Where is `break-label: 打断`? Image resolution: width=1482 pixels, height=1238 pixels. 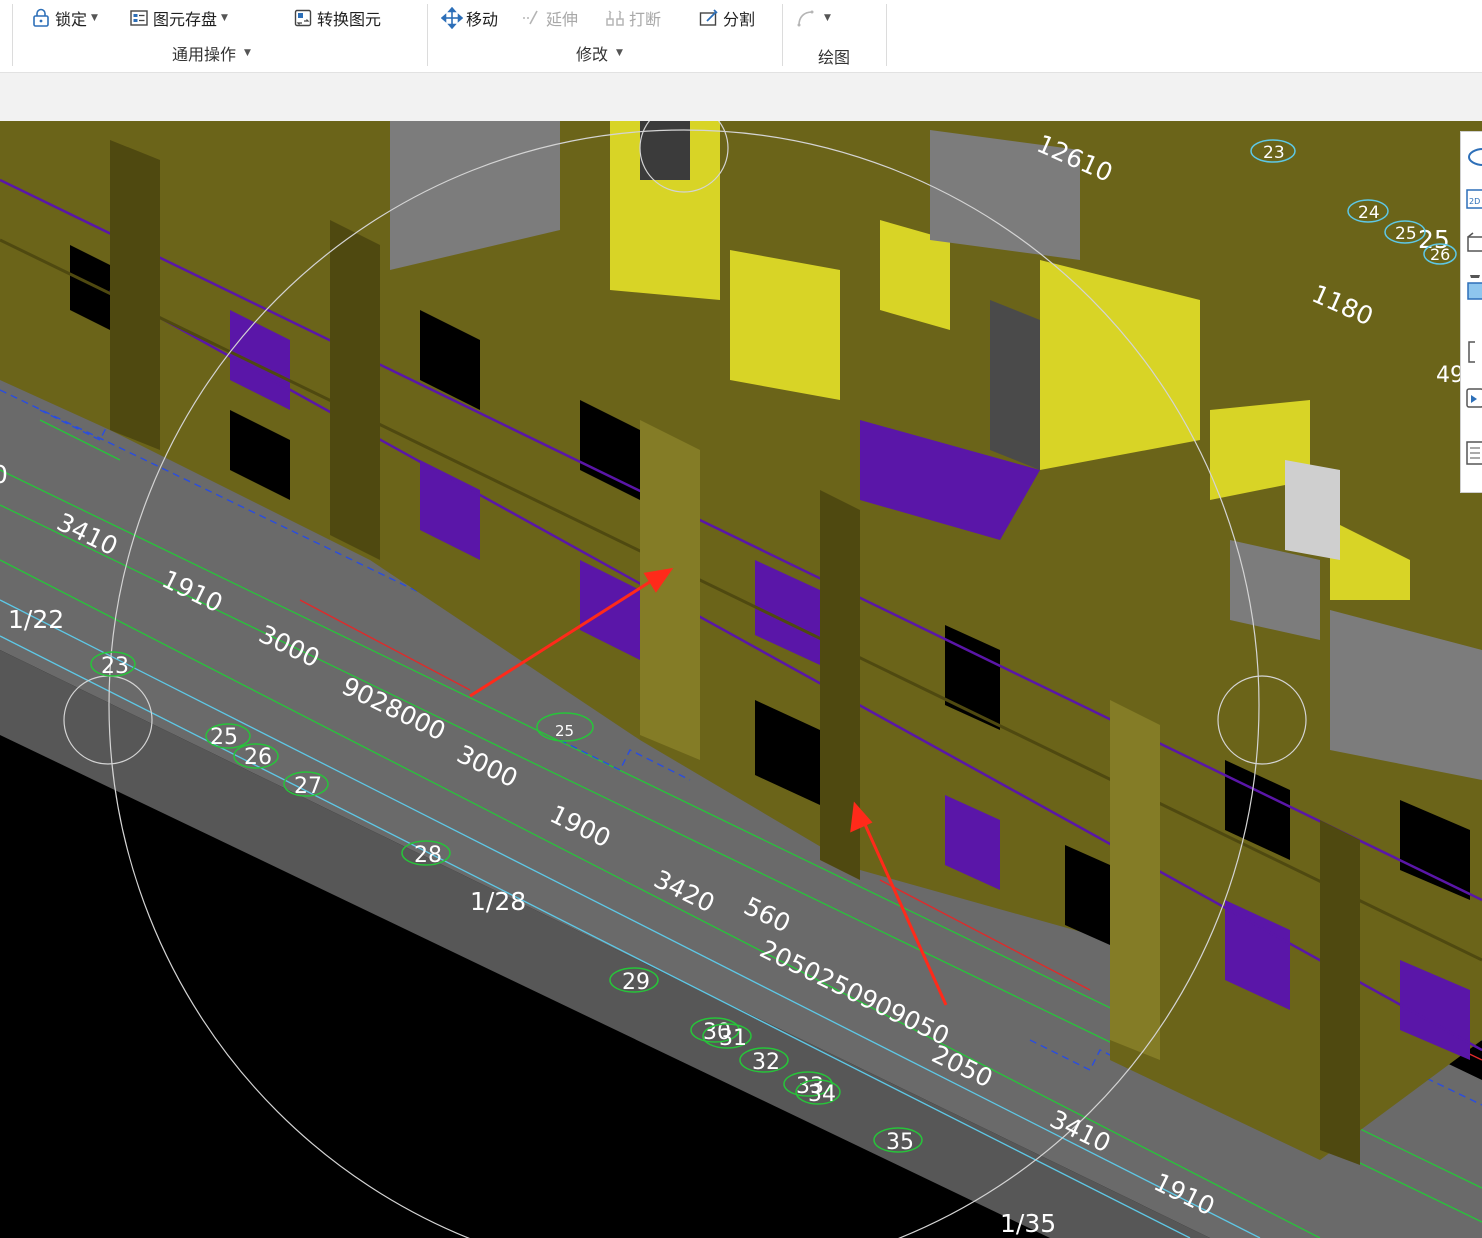
break-label: 打断 is located at coordinates (645, 19).